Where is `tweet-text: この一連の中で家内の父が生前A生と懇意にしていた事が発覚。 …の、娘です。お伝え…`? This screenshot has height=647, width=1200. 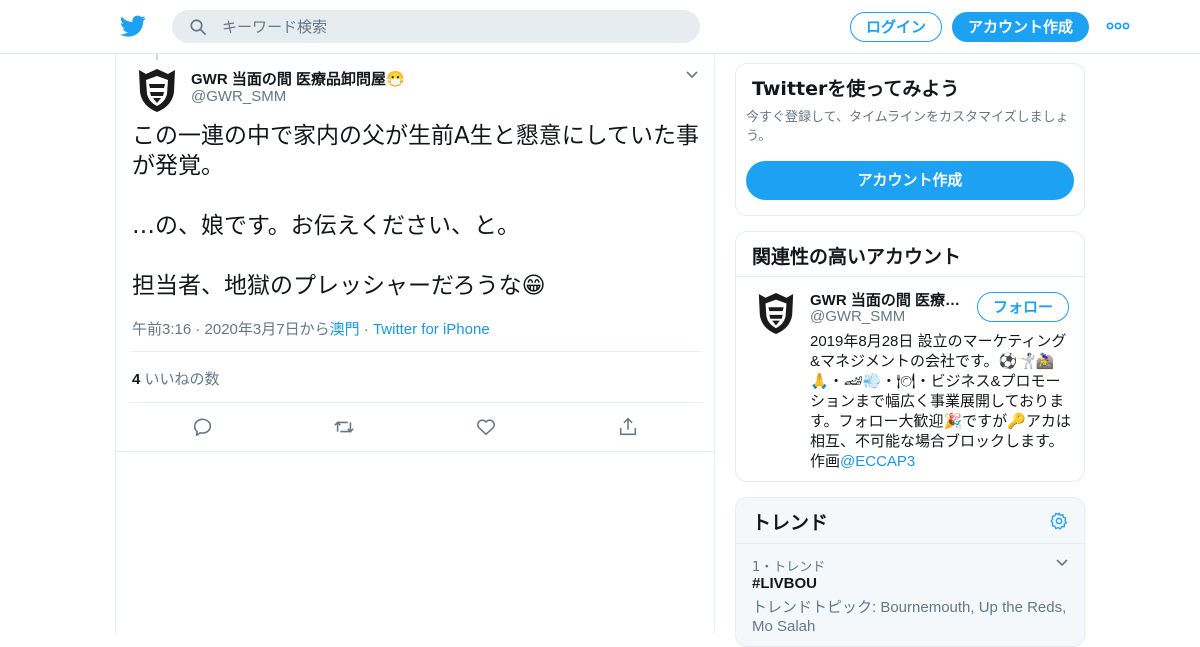 tweet-text: この一連の中で家内の父が生前A生と懇意にしていた事が発覚。 …の、娘です。お伝え… is located at coordinates (416, 211).